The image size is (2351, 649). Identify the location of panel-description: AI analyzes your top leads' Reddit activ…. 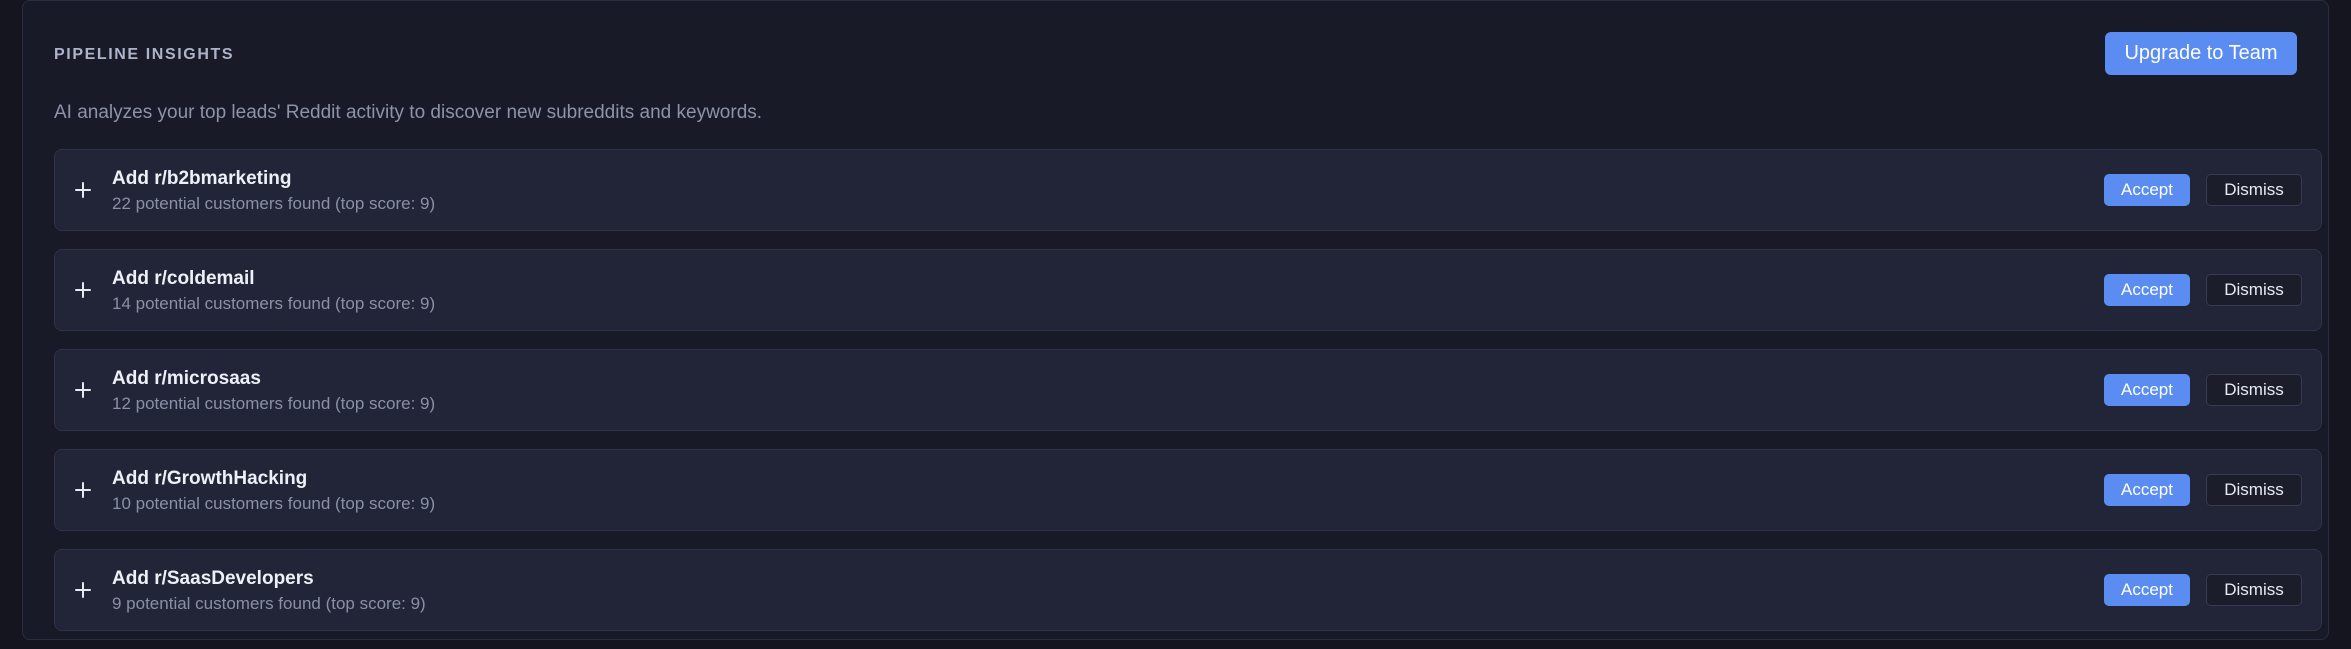
(408, 112).